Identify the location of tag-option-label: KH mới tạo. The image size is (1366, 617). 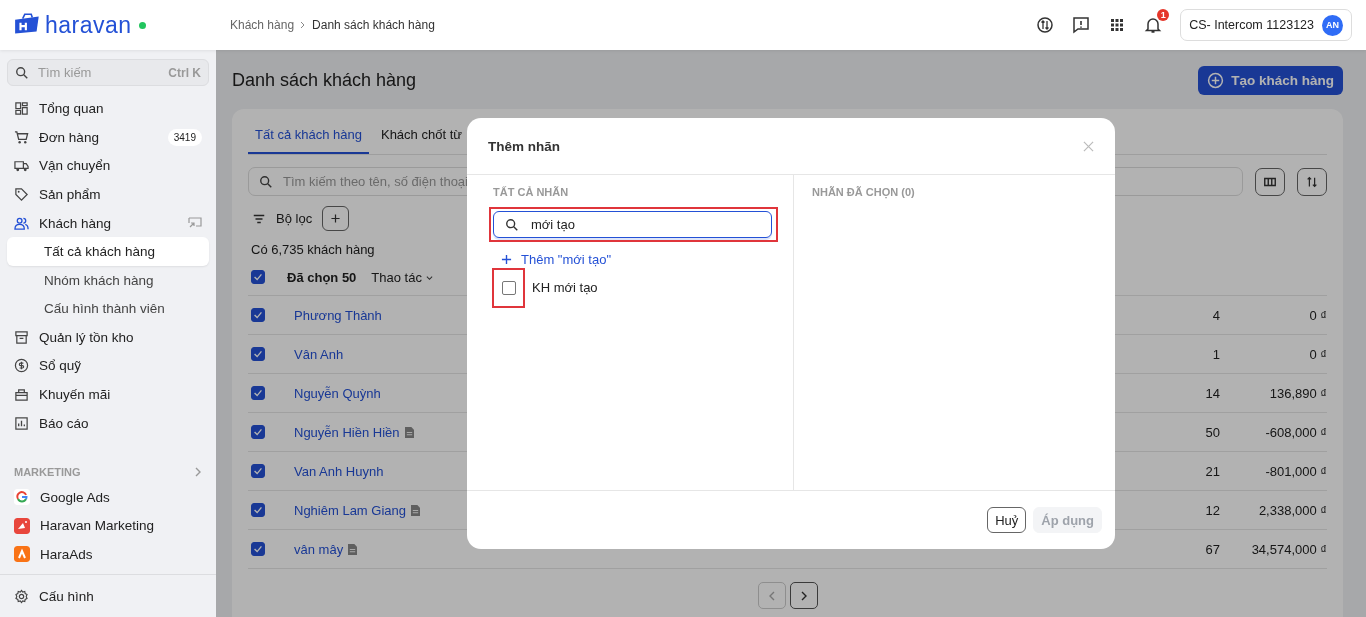
(565, 287).